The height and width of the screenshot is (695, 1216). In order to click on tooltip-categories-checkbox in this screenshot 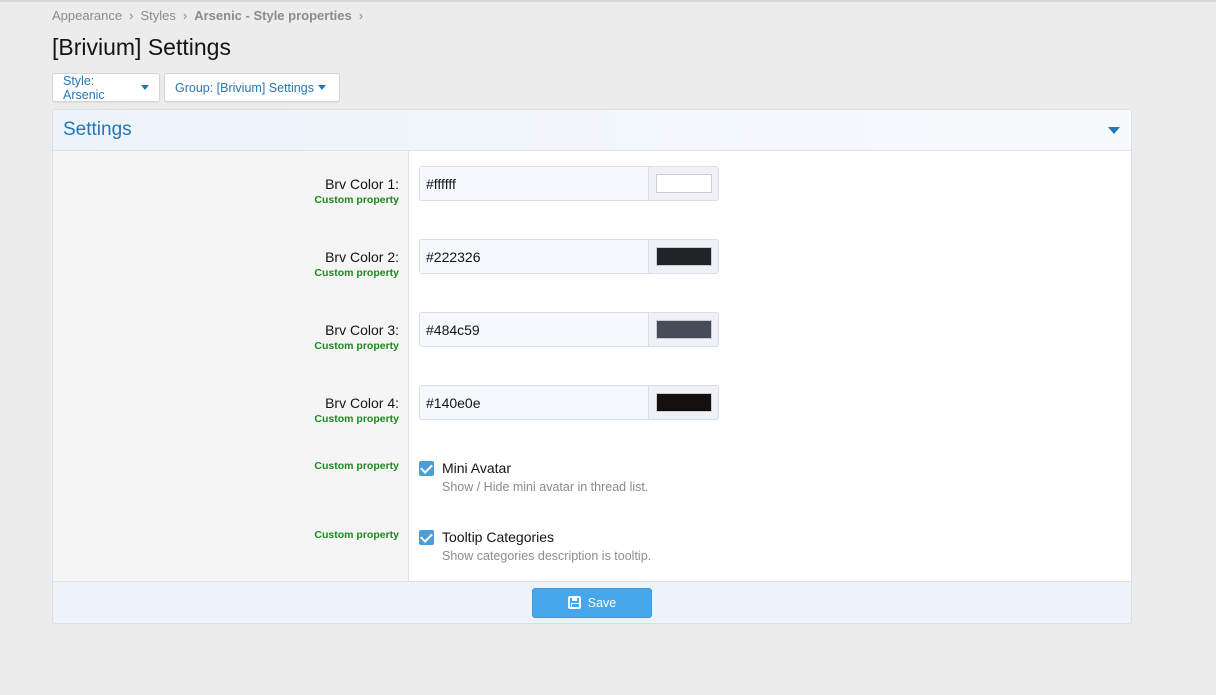, I will do `click(426, 537)`.